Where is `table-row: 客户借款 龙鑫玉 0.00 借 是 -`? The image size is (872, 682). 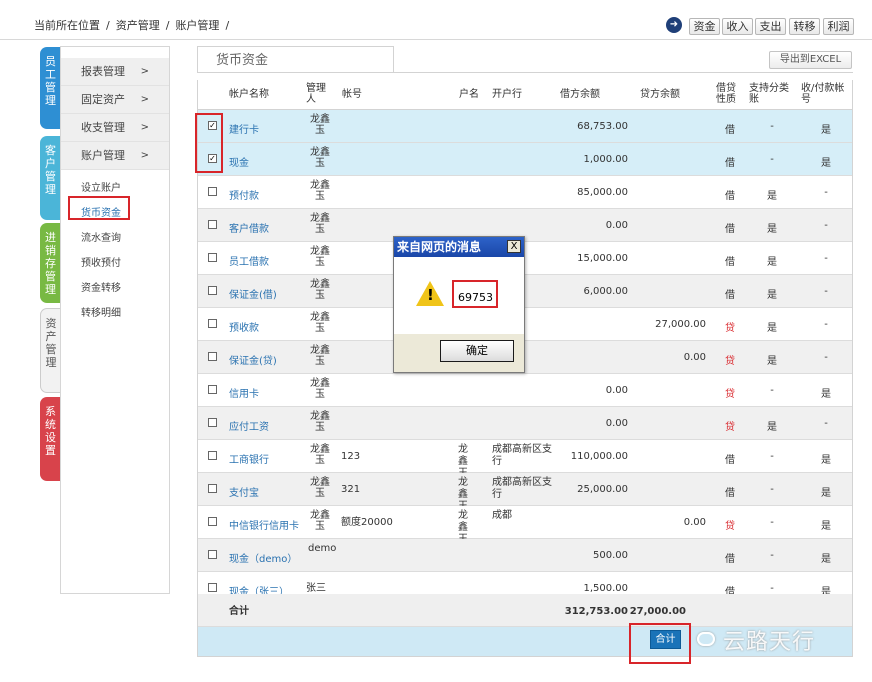
table-row: 客户借款 龙鑫玉 0.00 借 是 - is located at coordinates (525, 225).